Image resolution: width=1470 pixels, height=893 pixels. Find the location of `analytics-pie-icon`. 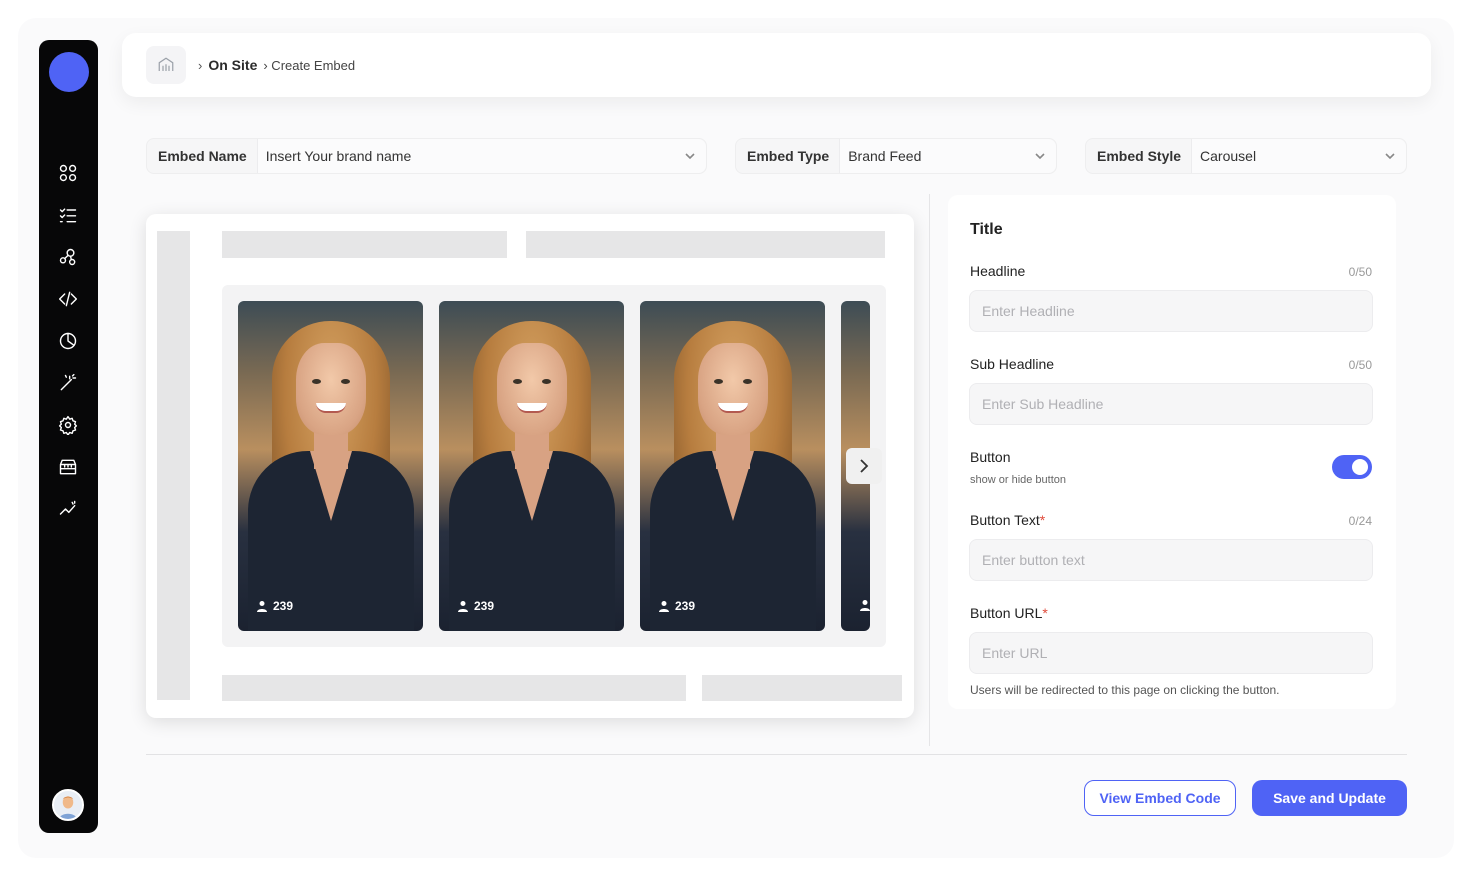

analytics-pie-icon is located at coordinates (68, 341).